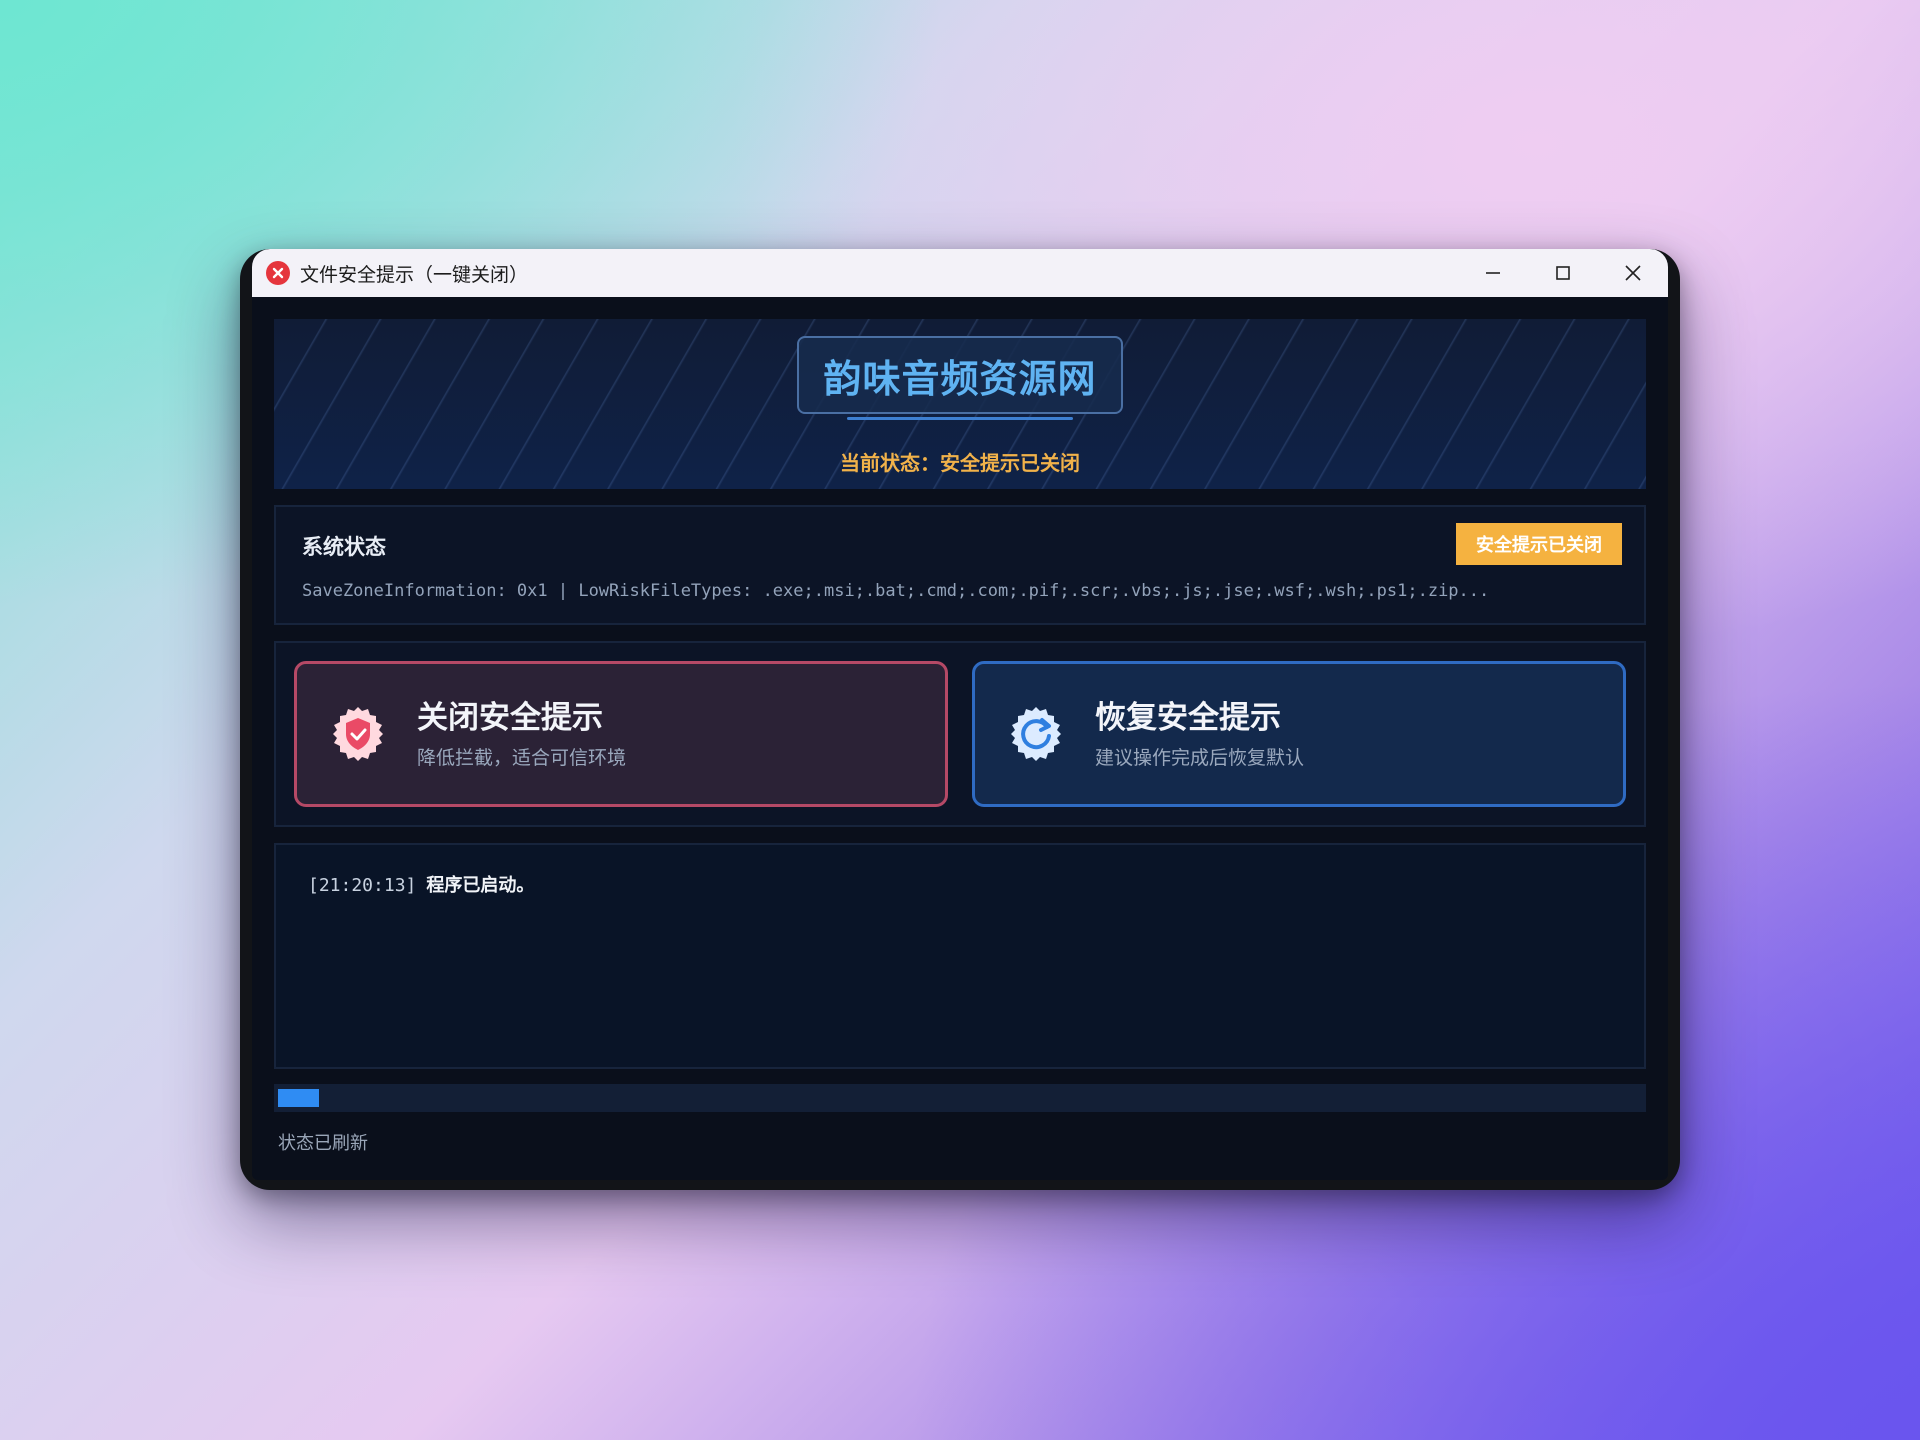  Describe the element at coordinates (1036, 734) in the screenshot. I see `refresh-icon` at that location.